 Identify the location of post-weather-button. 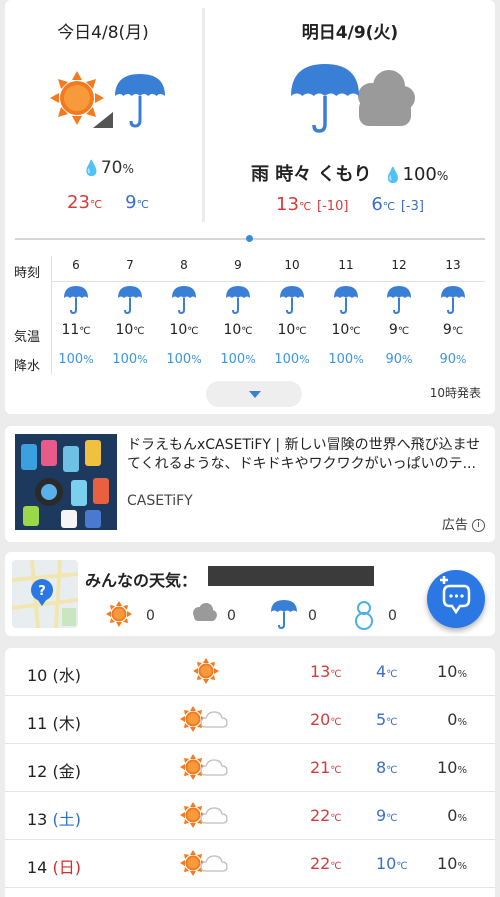
(456, 599).